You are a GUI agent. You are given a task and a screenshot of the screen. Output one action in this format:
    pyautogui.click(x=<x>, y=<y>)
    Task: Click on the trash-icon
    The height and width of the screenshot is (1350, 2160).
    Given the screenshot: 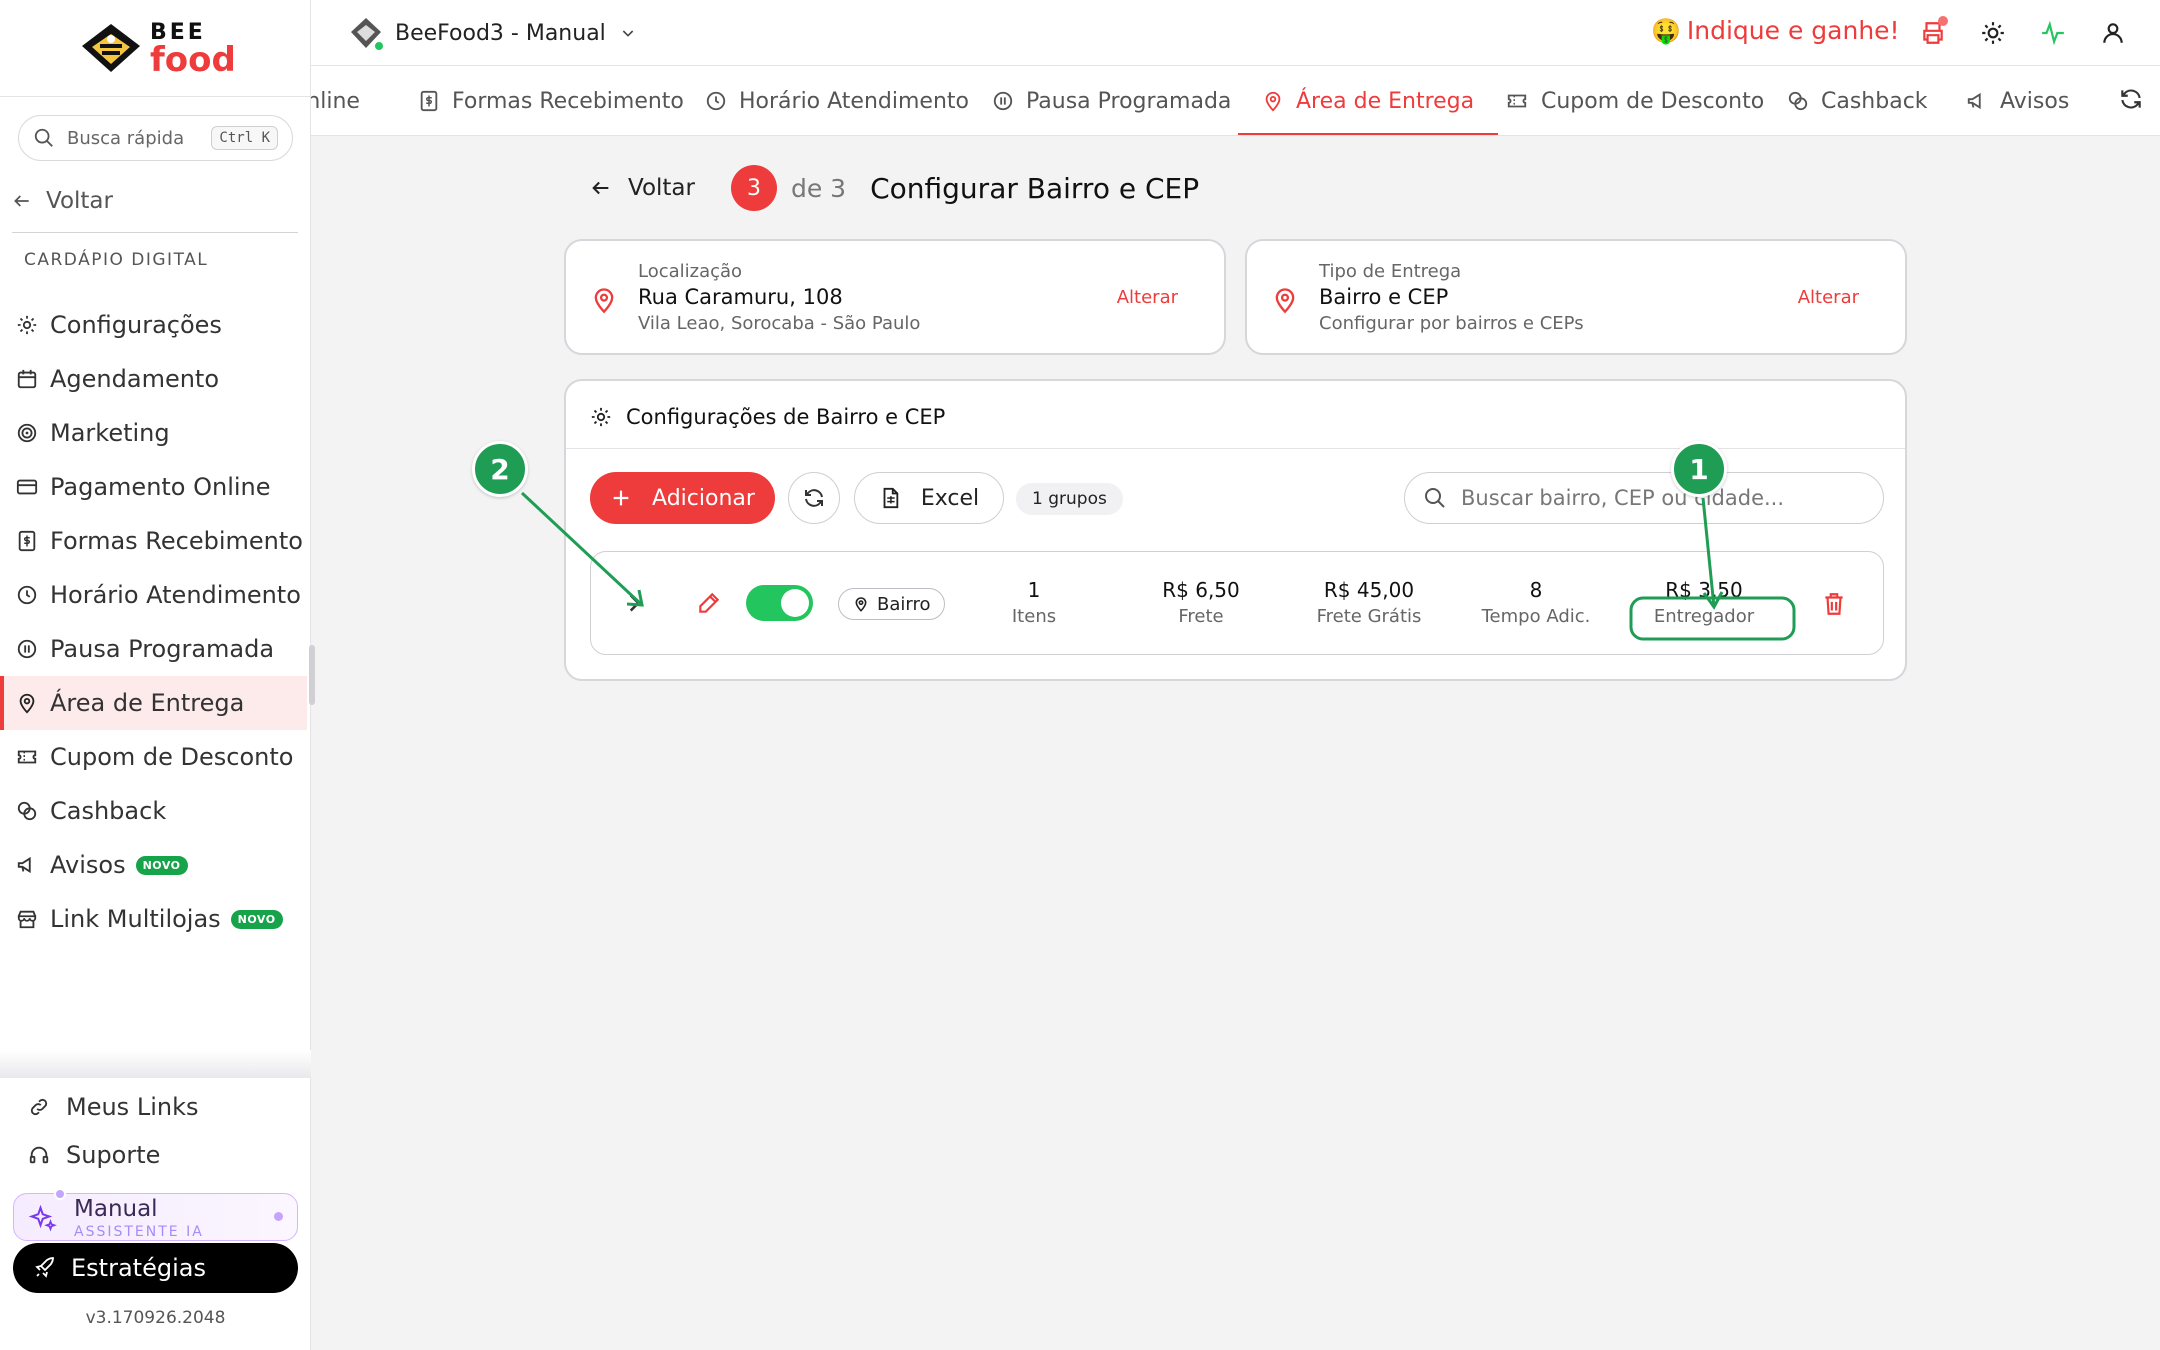 What is the action you would take?
    pyautogui.click(x=1834, y=604)
    